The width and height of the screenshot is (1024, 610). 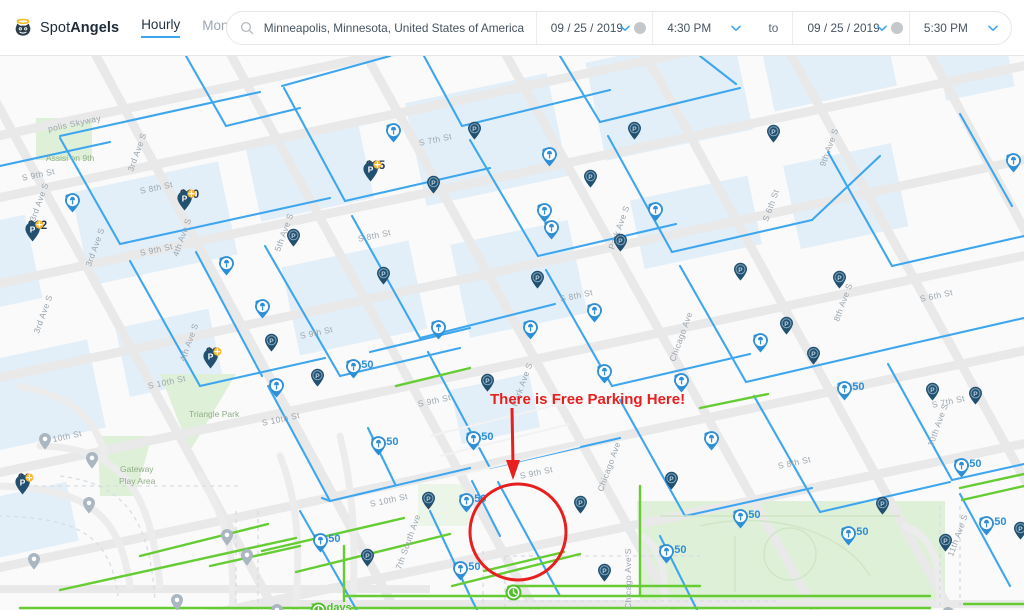 What do you see at coordinates (55, 27) in the screenshot?
I see `brand-name-light: Spot` at bounding box center [55, 27].